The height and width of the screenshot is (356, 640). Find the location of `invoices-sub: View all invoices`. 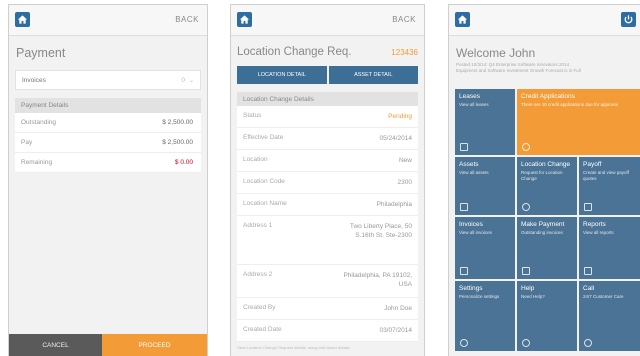

invoices-sub: View all invoices is located at coordinates (475, 232).